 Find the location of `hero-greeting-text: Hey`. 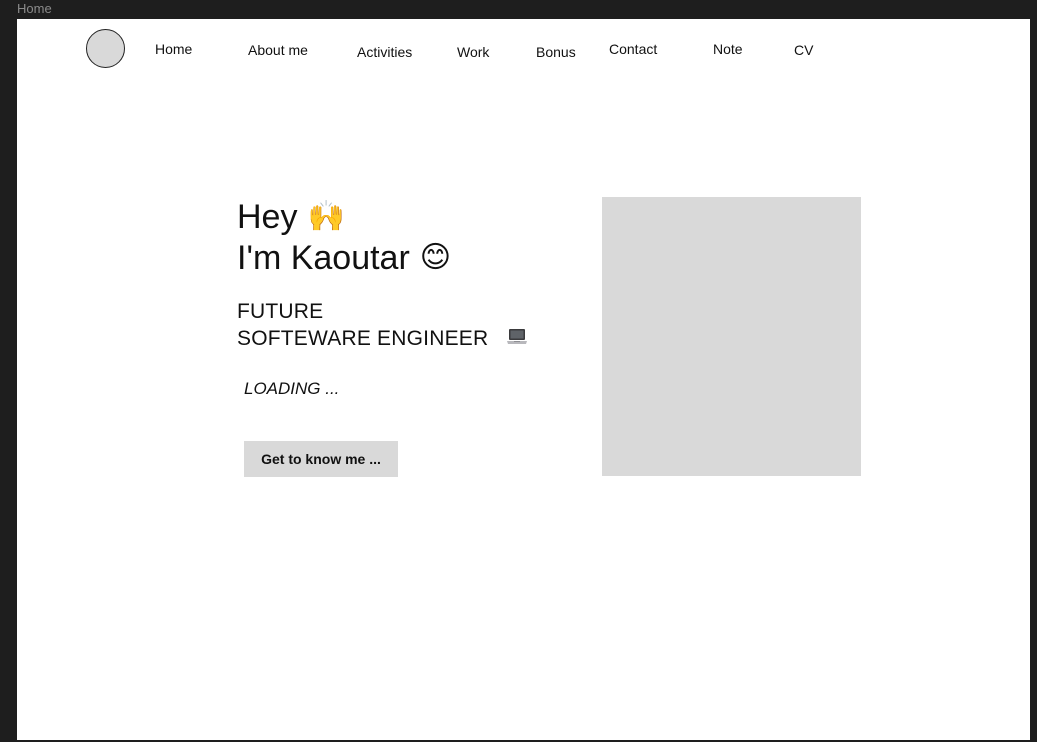

hero-greeting-text: Hey is located at coordinates (267, 217).